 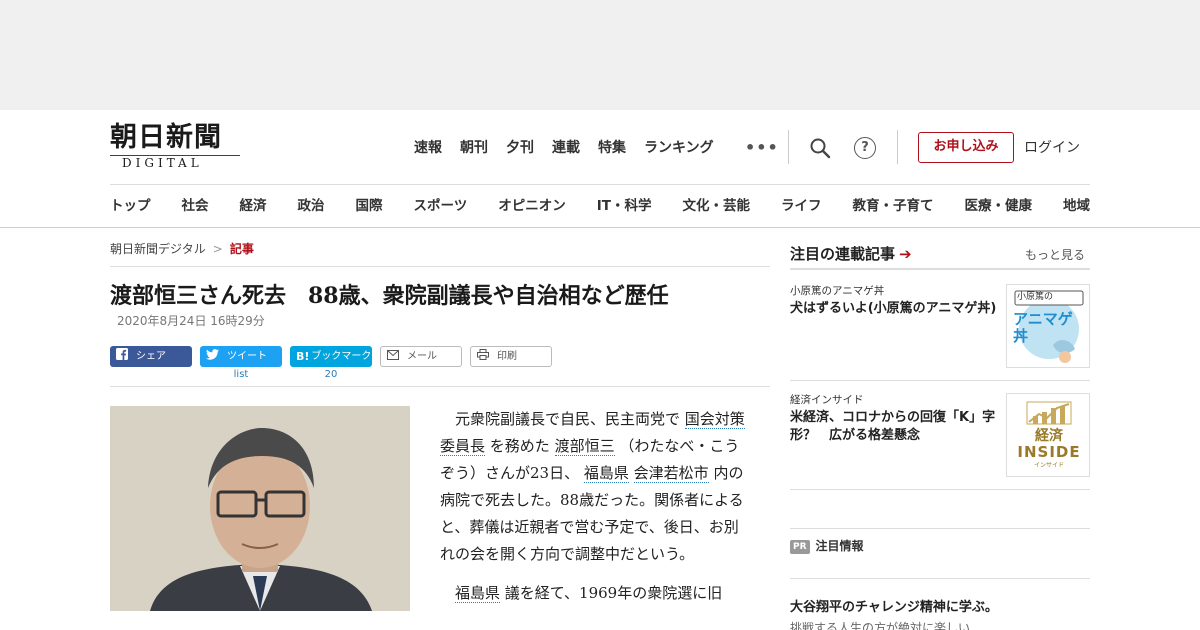 I want to click on thumbnail-title: INSIDE, so click(x=1049, y=452).